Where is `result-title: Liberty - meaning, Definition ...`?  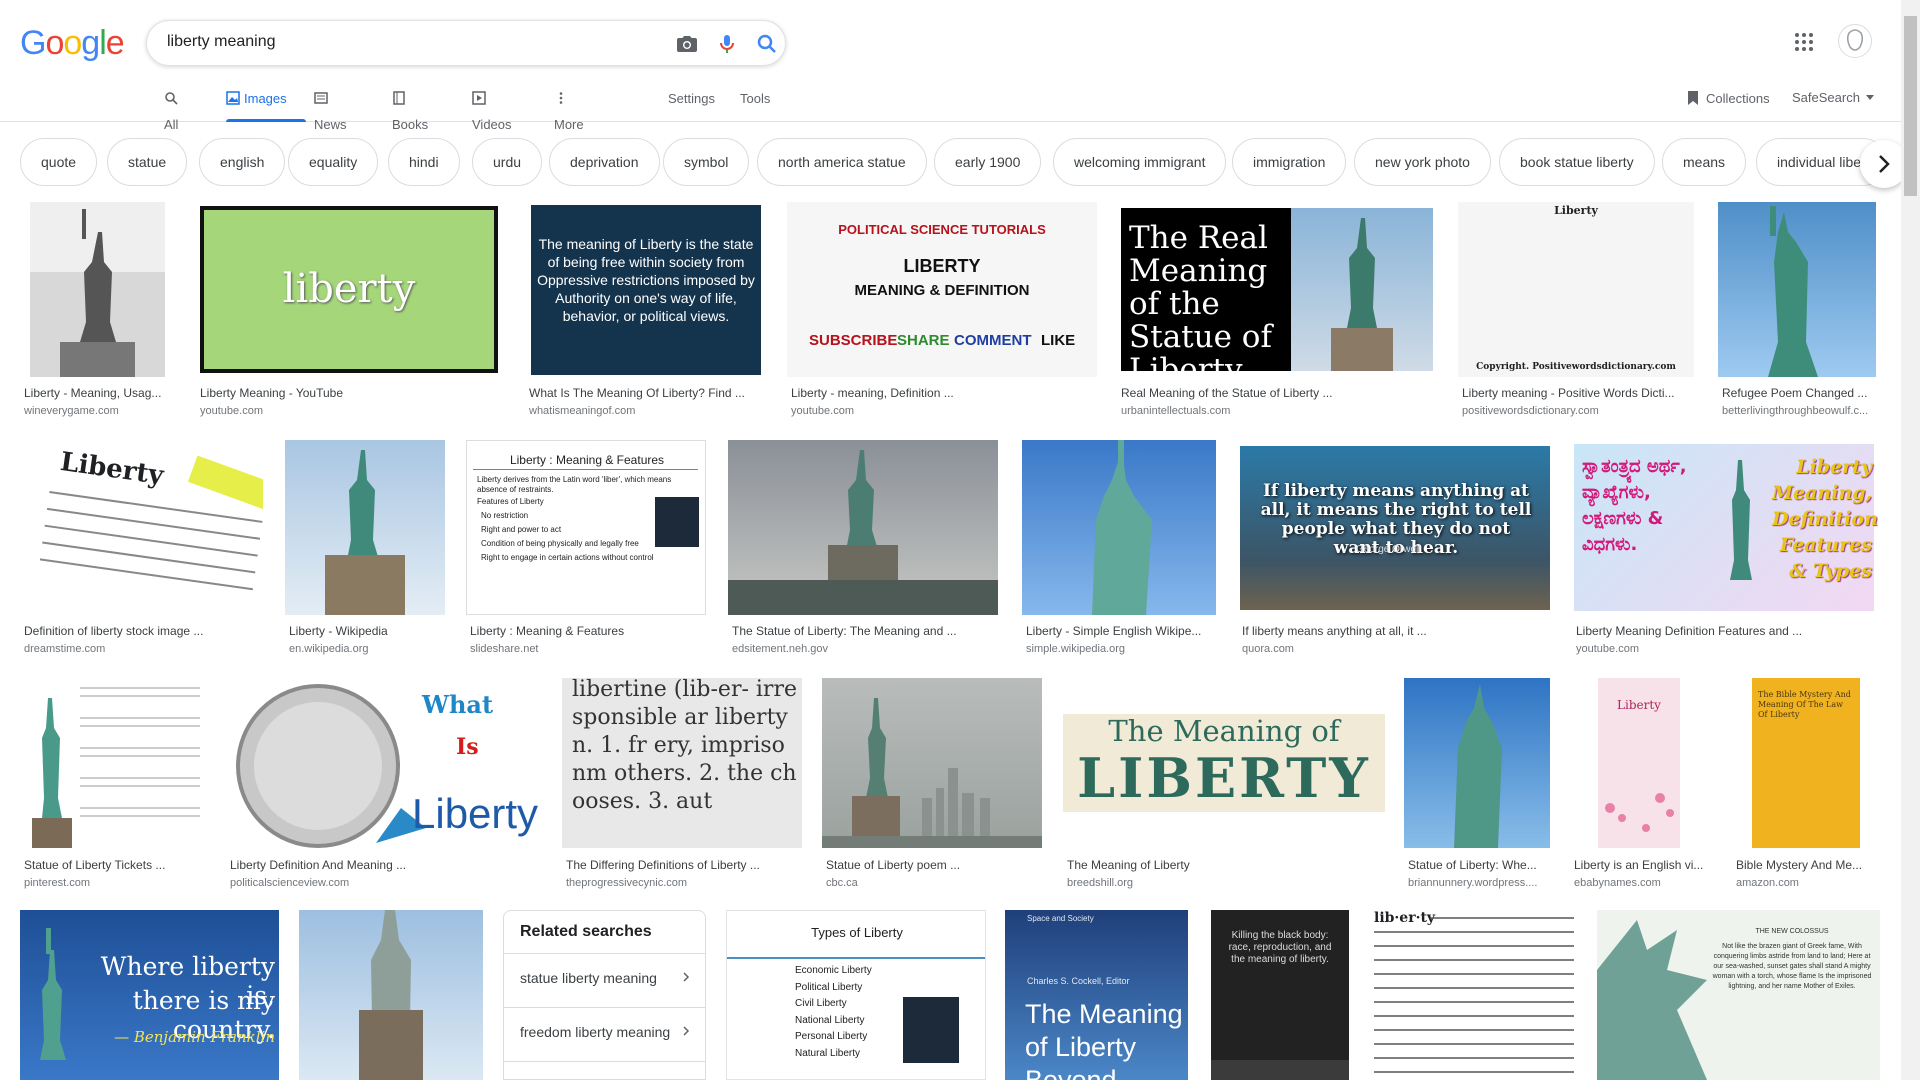
result-title: Liberty - meaning, Definition ... is located at coordinates (941, 393).